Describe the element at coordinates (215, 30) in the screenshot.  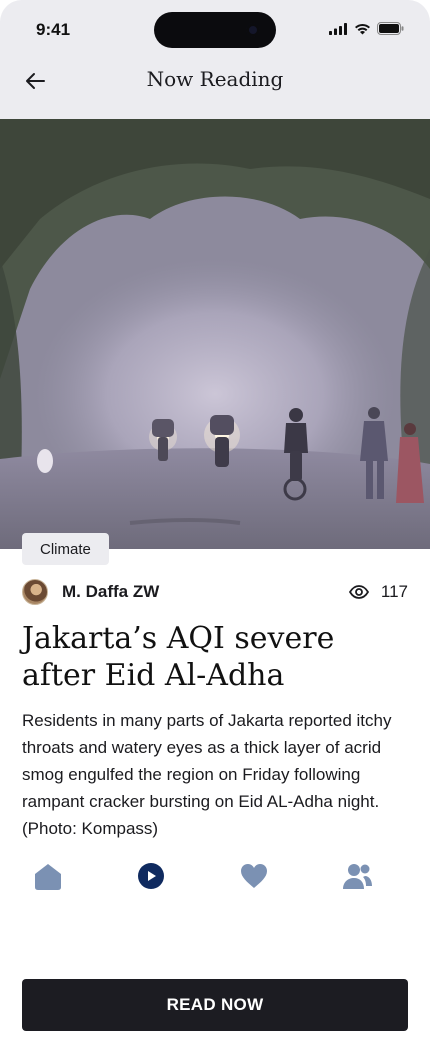
I see `dynamic-island` at that location.